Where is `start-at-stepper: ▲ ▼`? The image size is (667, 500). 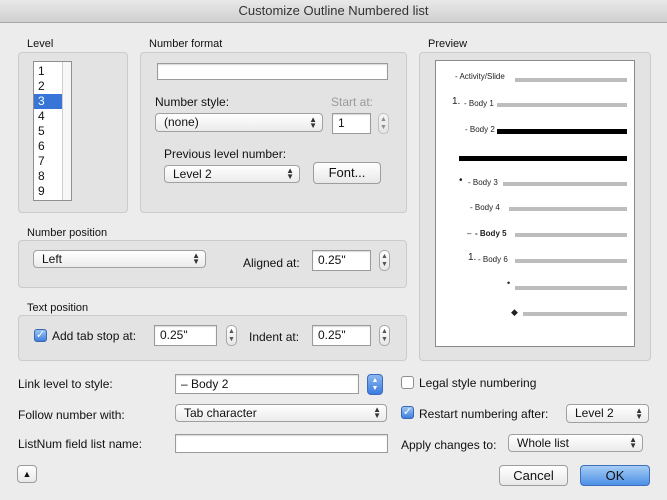
start-at-stepper: ▲ ▼ is located at coordinates (383, 123).